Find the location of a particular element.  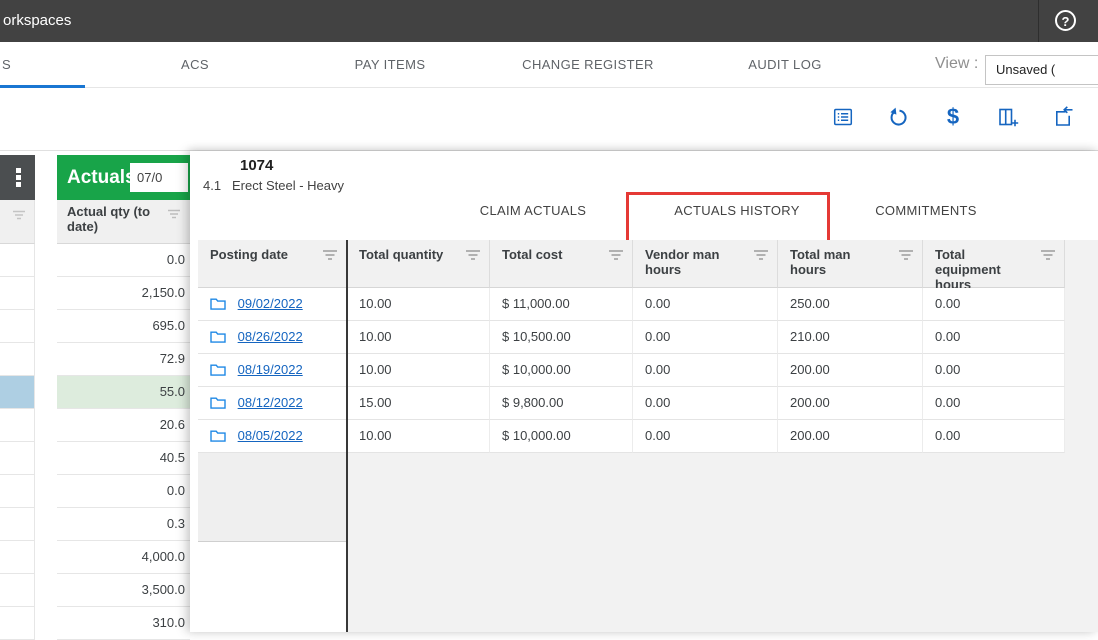

column-header-total-equipment-hours: Total equipment hours is located at coordinates (994, 266).